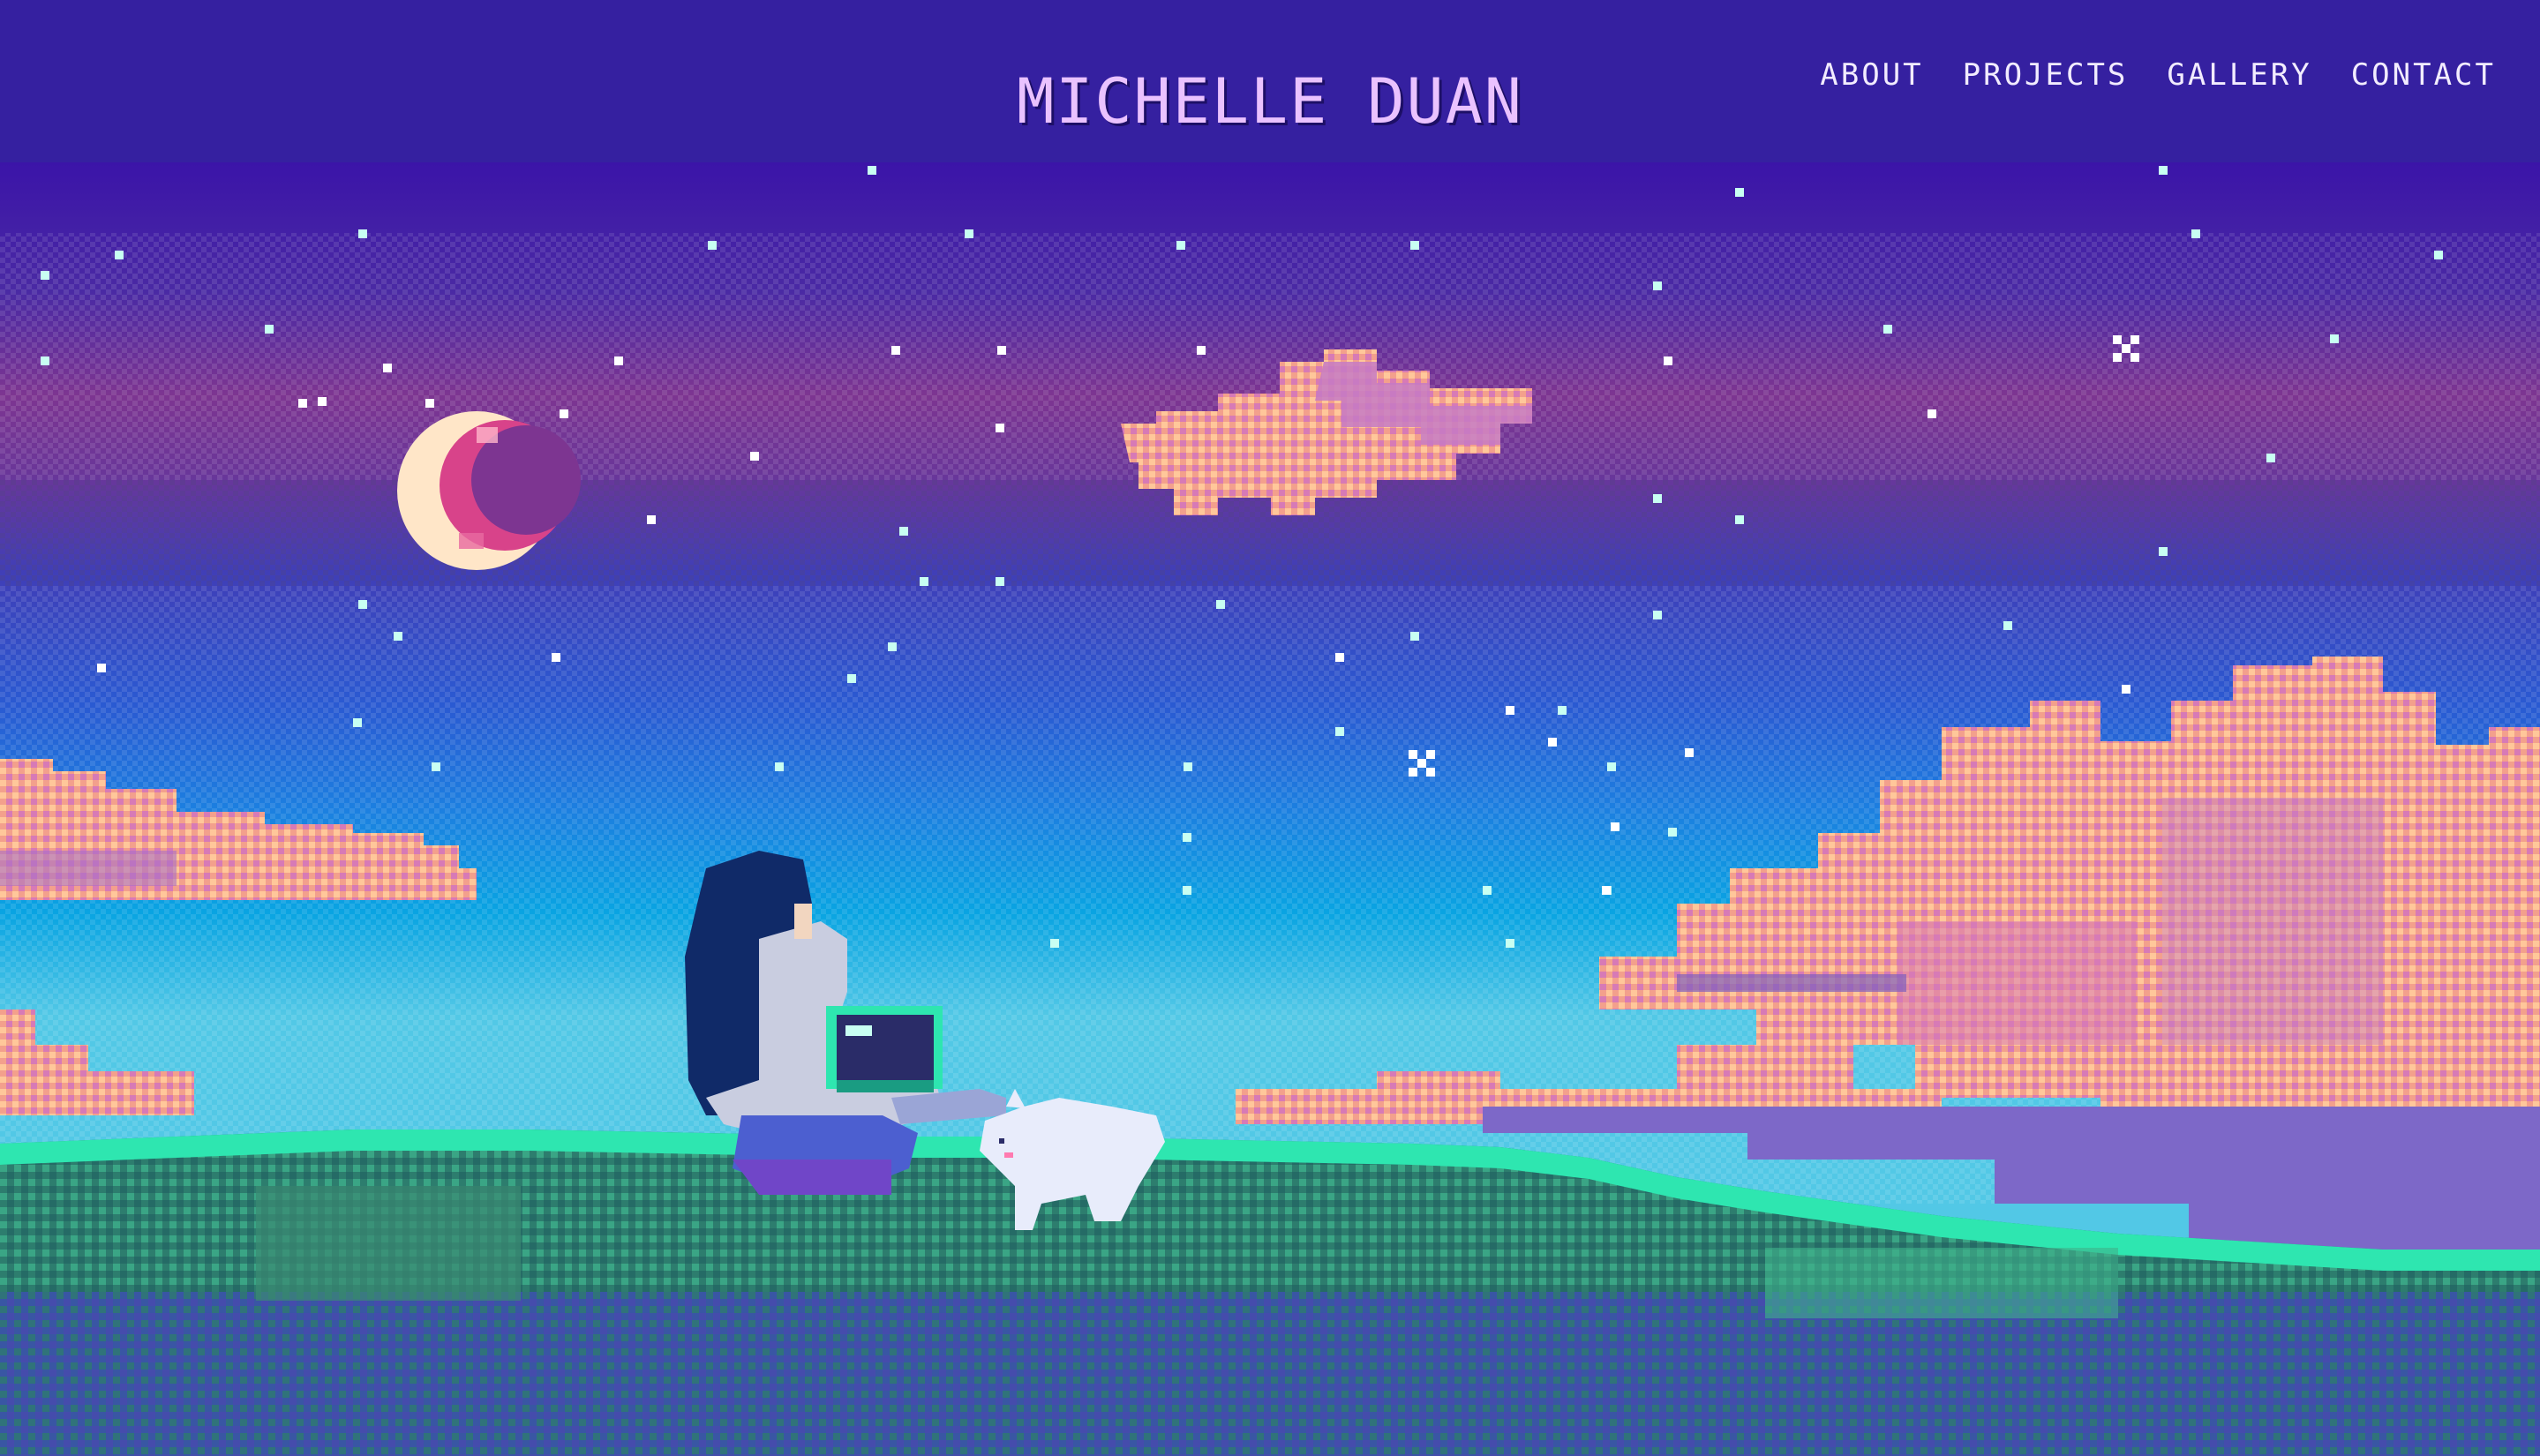 This screenshot has height=1456, width=2540. I want to click on laptop-icon, so click(884, 1049).